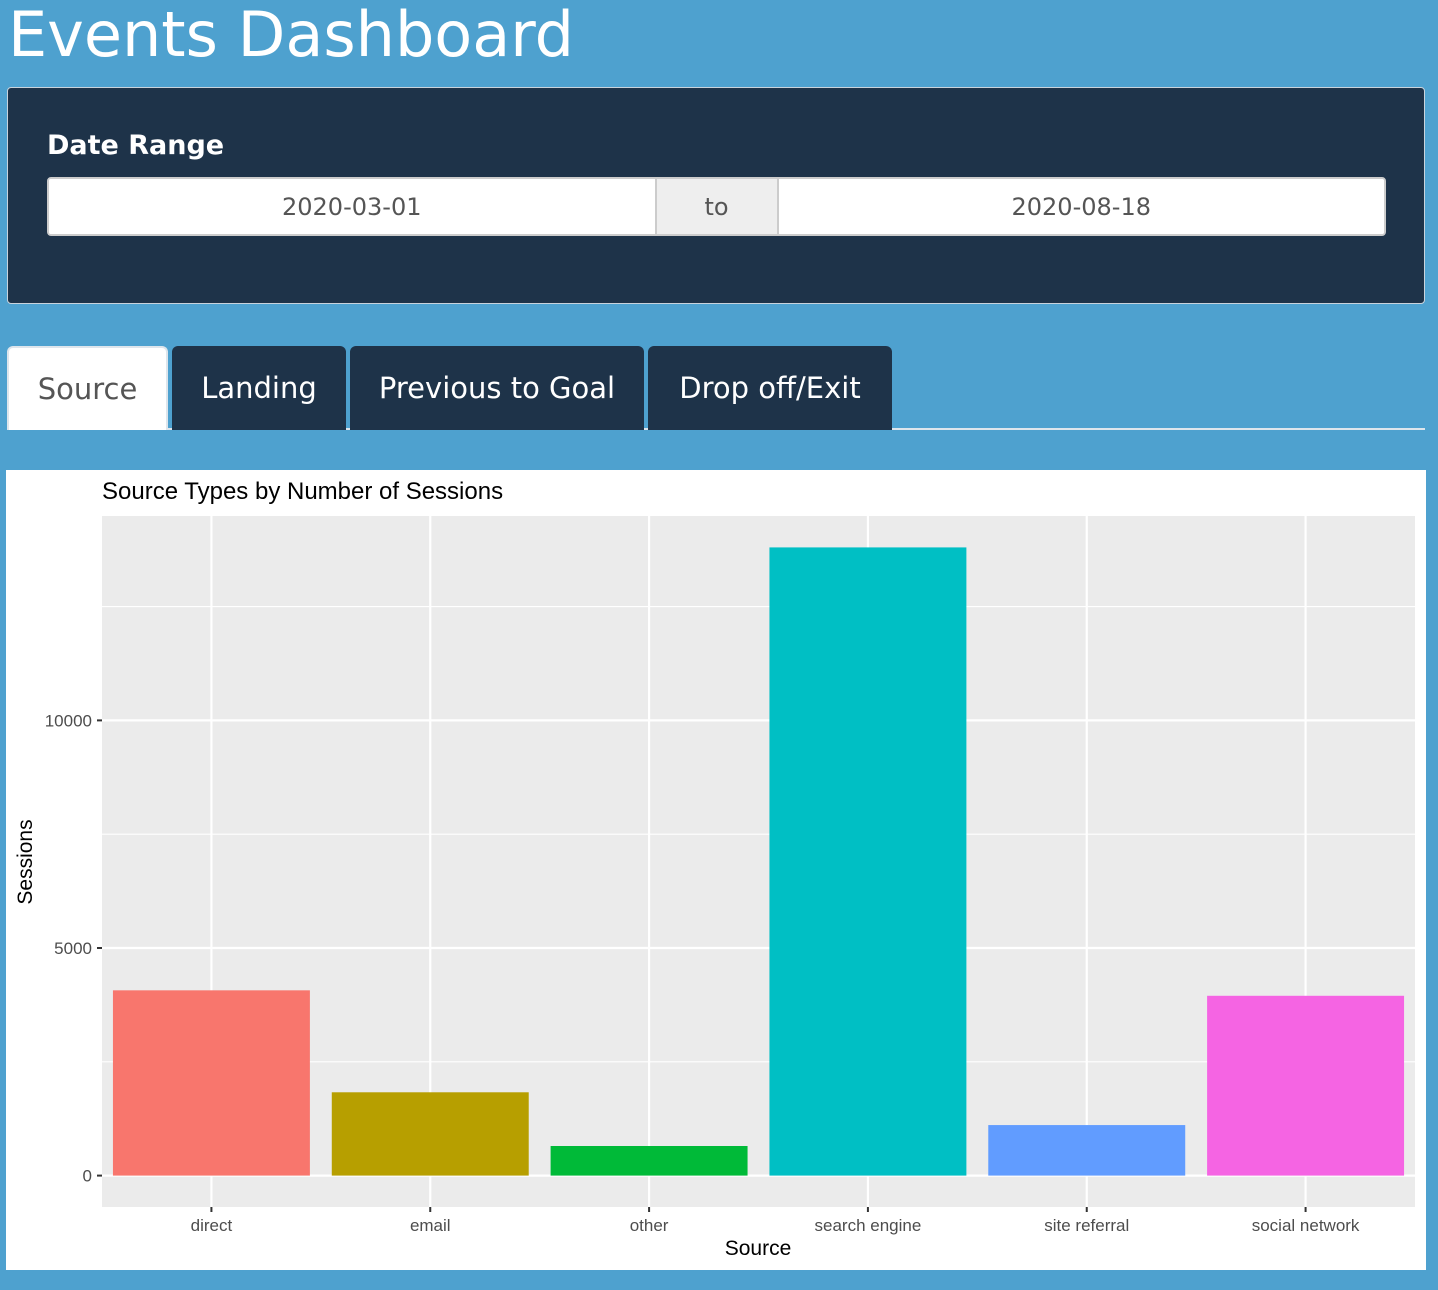 This screenshot has height=1290, width=1438. Describe the element at coordinates (1086, 1225) in the screenshot. I see `x-tick-label: site referral` at that location.